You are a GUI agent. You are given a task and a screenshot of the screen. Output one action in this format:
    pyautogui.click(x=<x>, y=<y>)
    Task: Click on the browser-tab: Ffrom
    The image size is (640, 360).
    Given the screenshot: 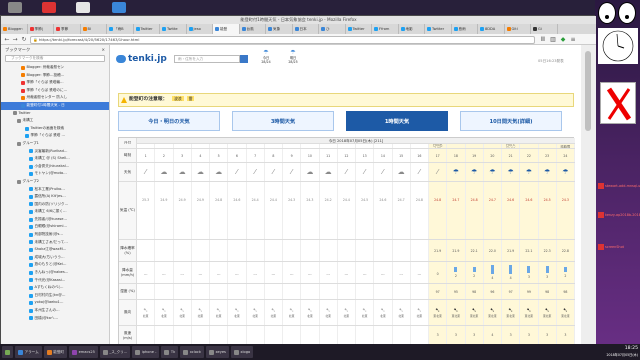 What is the action you would take?
    pyautogui.click(x=385, y=29)
    